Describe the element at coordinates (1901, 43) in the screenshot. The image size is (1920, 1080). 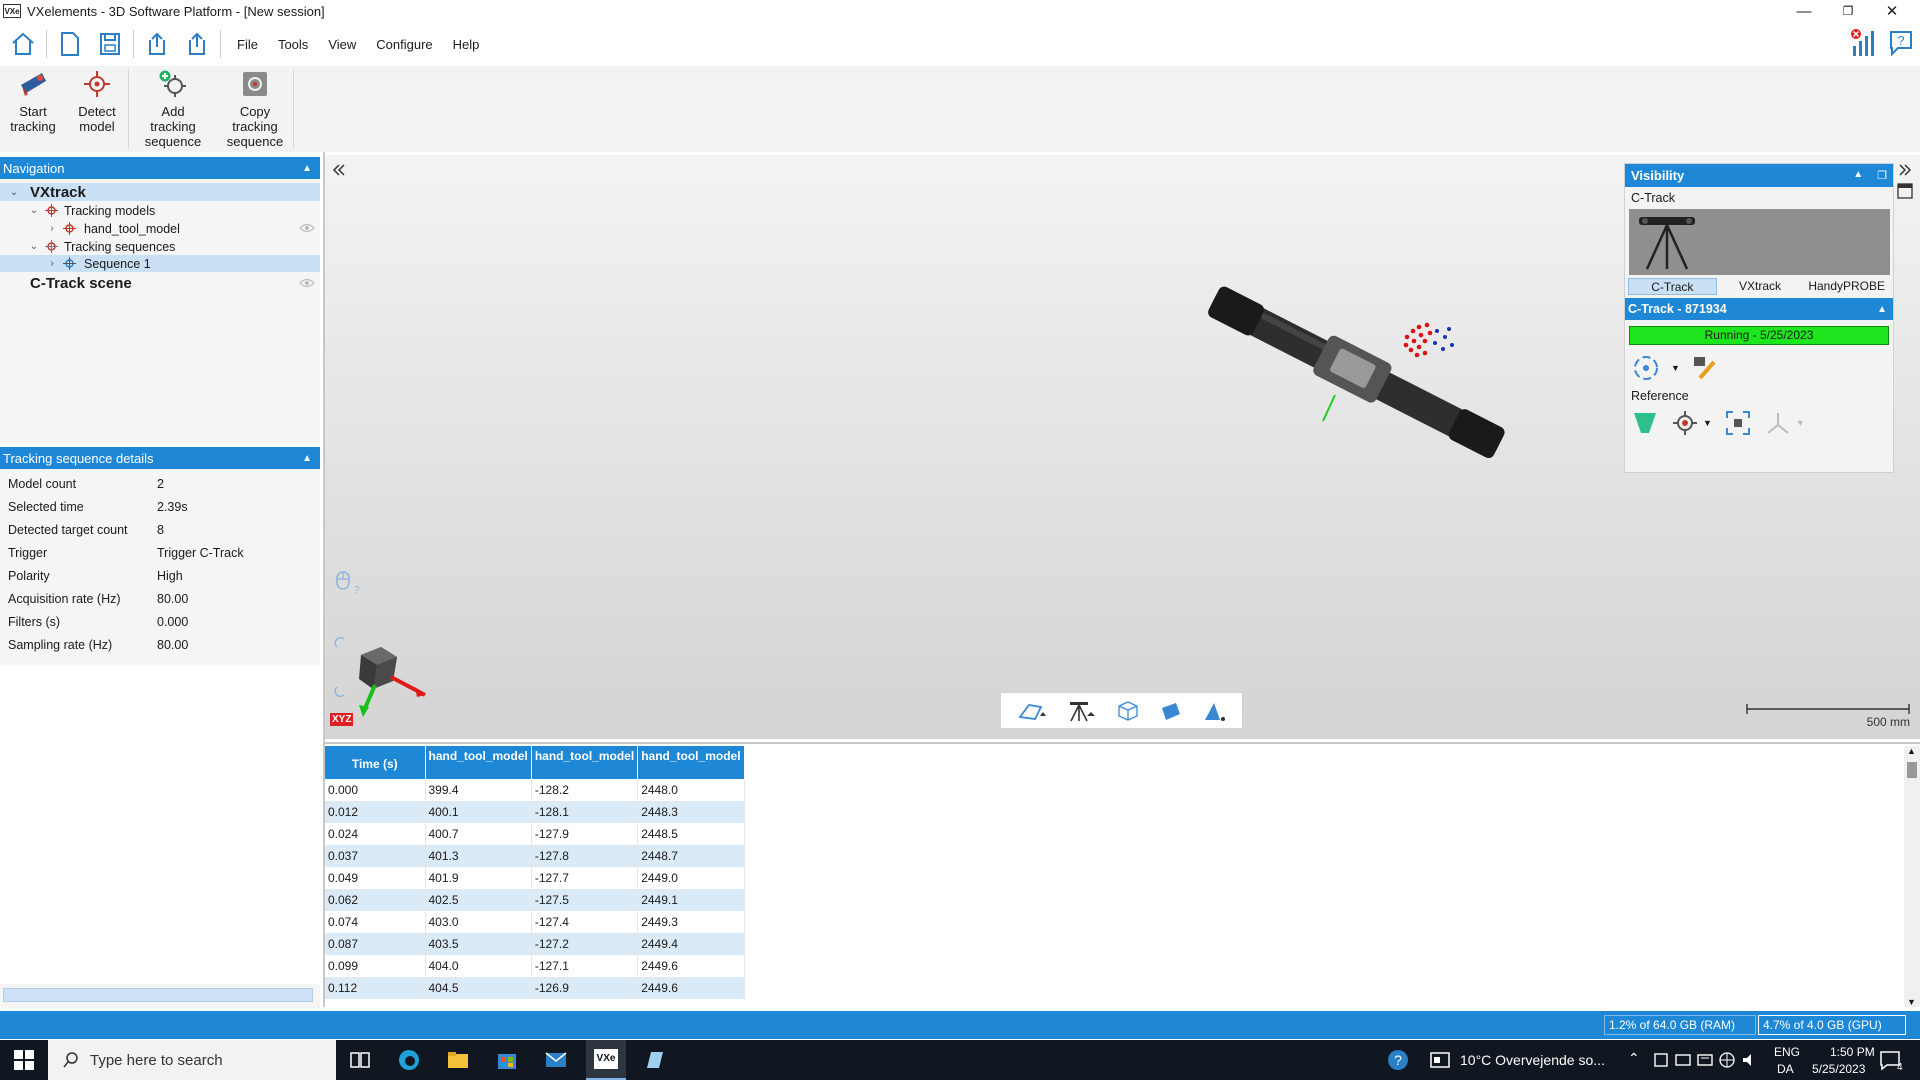
I see `help-chat-icon: ?` at that location.